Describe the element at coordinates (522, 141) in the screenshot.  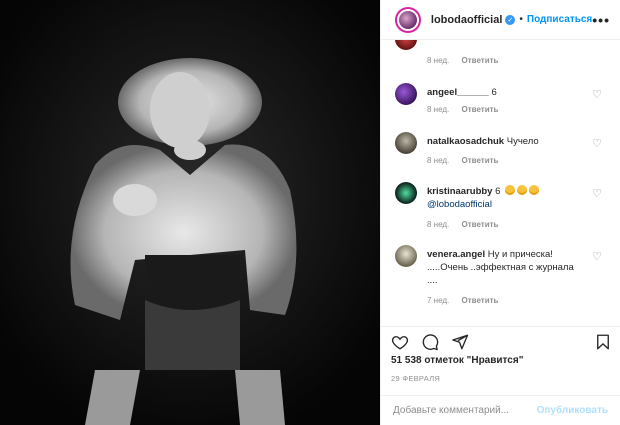
I see `comment-body: Чучело` at that location.